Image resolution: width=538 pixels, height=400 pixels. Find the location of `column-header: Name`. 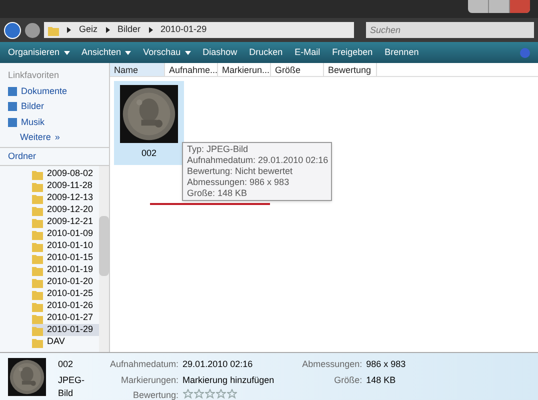

column-header: Name is located at coordinates (137, 69).